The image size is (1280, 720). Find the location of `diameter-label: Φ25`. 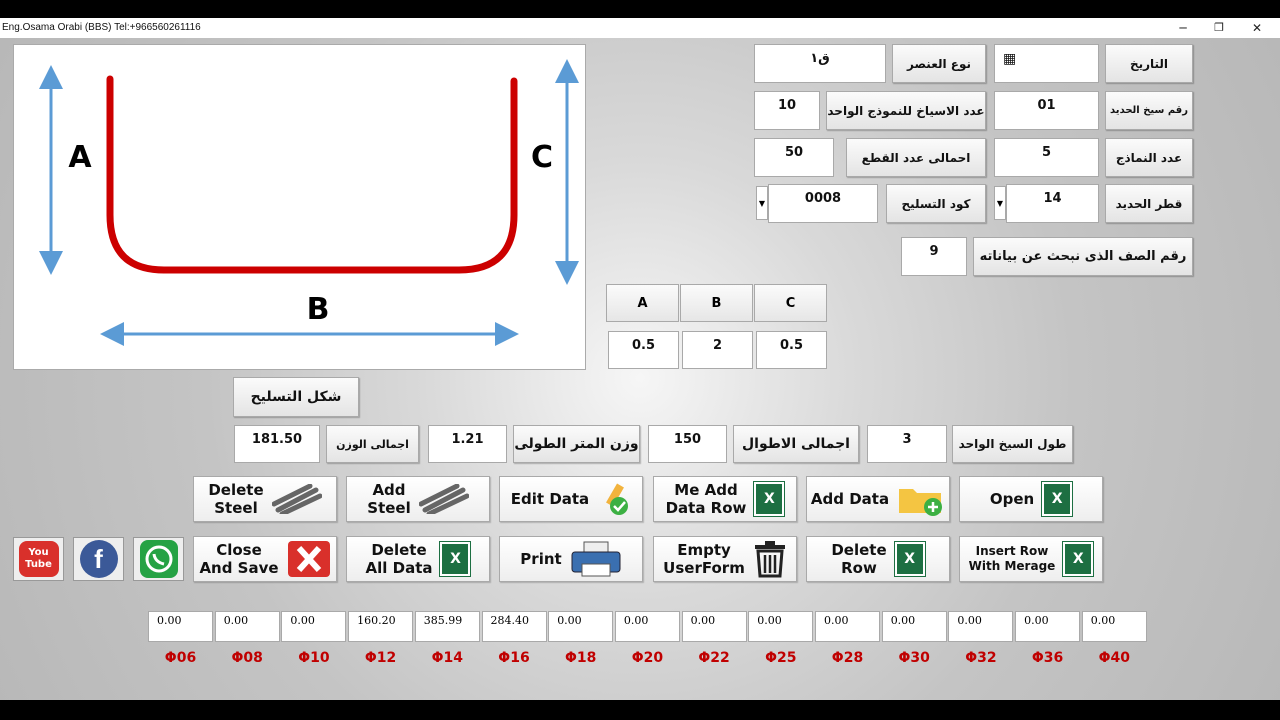

diameter-label: Φ25 is located at coordinates (781, 658).